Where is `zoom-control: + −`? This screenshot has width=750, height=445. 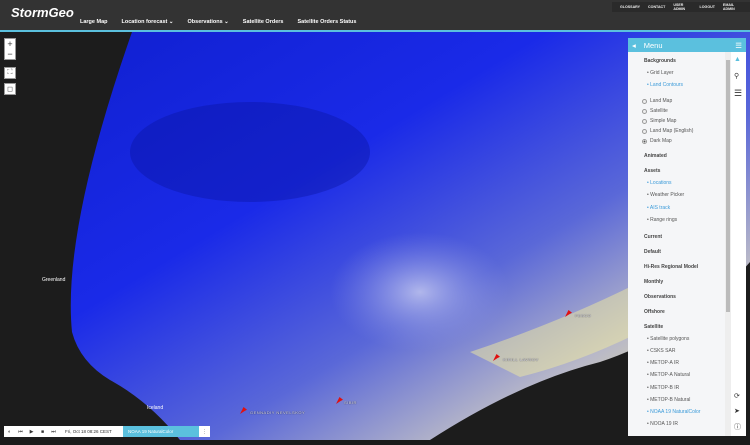 zoom-control: + − is located at coordinates (10, 49).